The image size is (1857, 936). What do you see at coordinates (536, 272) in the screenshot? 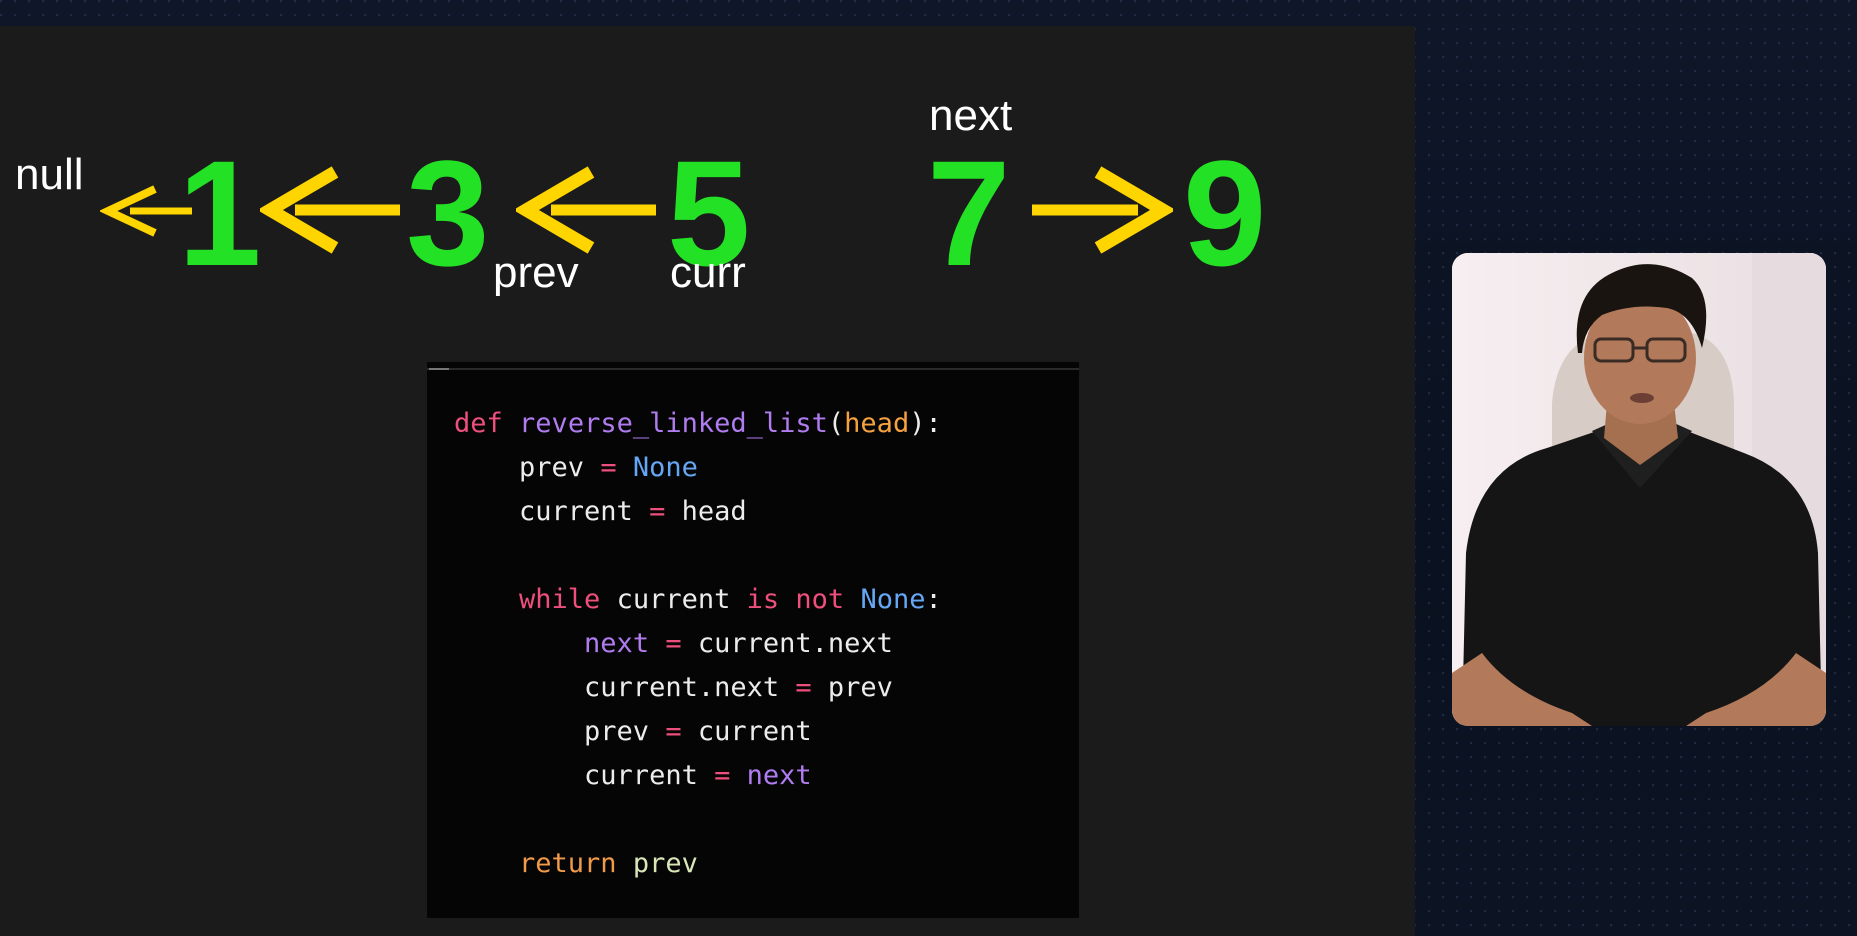
I see `prev-pointer-label: prev` at bounding box center [536, 272].